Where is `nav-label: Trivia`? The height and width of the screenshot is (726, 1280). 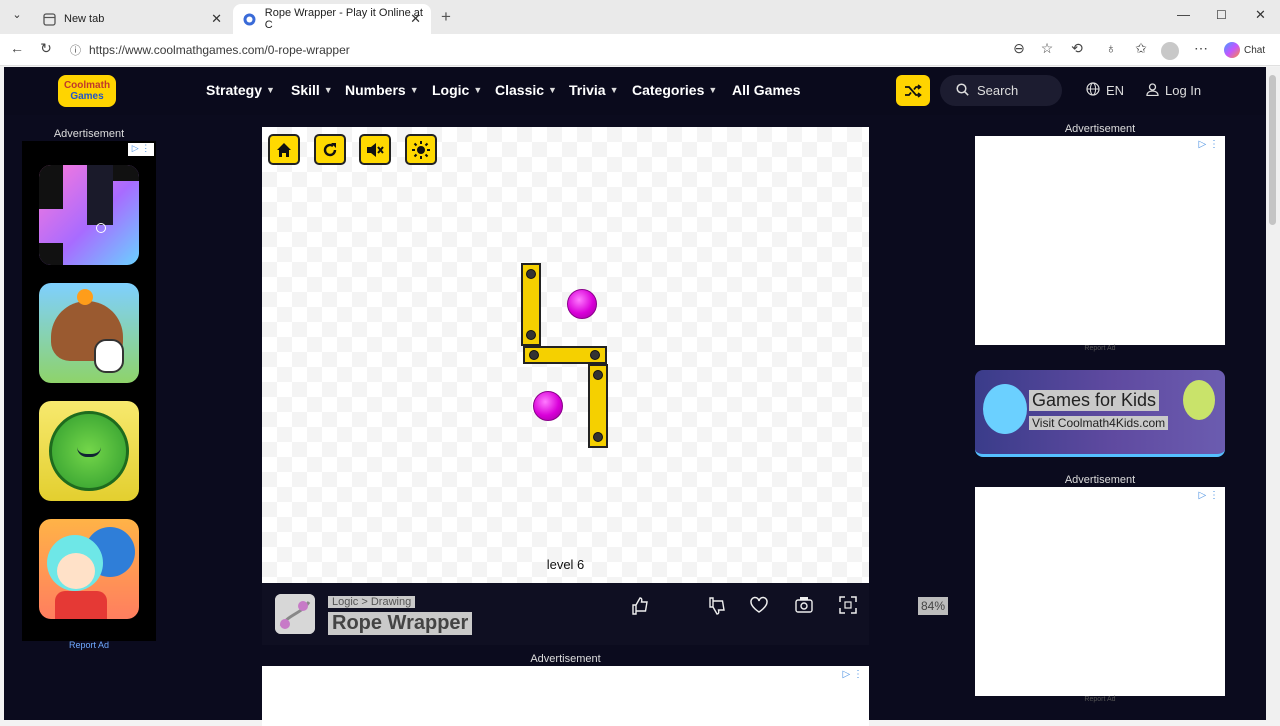 nav-label: Trivia is located at coordinates (587, 90).